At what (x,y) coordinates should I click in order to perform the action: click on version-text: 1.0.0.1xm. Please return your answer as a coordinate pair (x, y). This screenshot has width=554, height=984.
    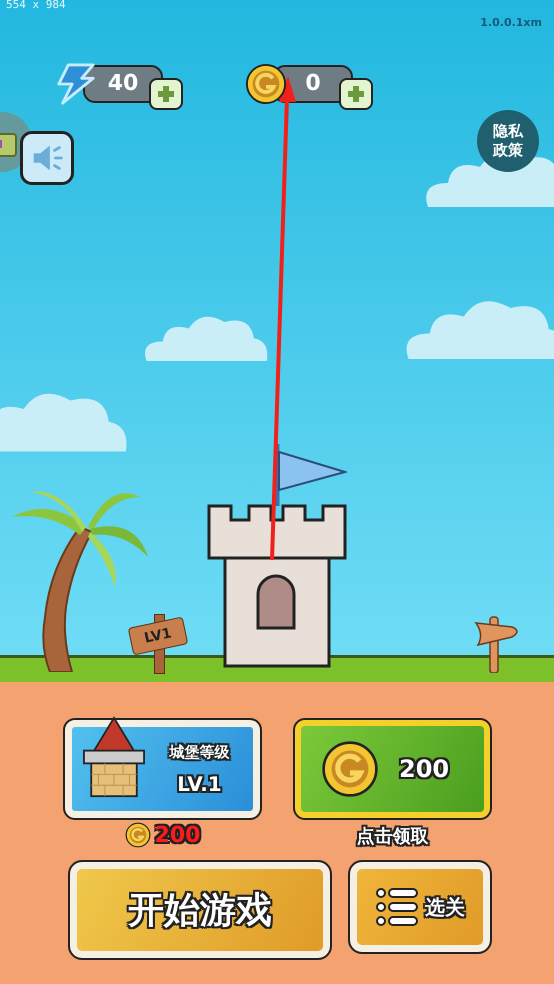
    Looking at the image, I should click on (511, 22).